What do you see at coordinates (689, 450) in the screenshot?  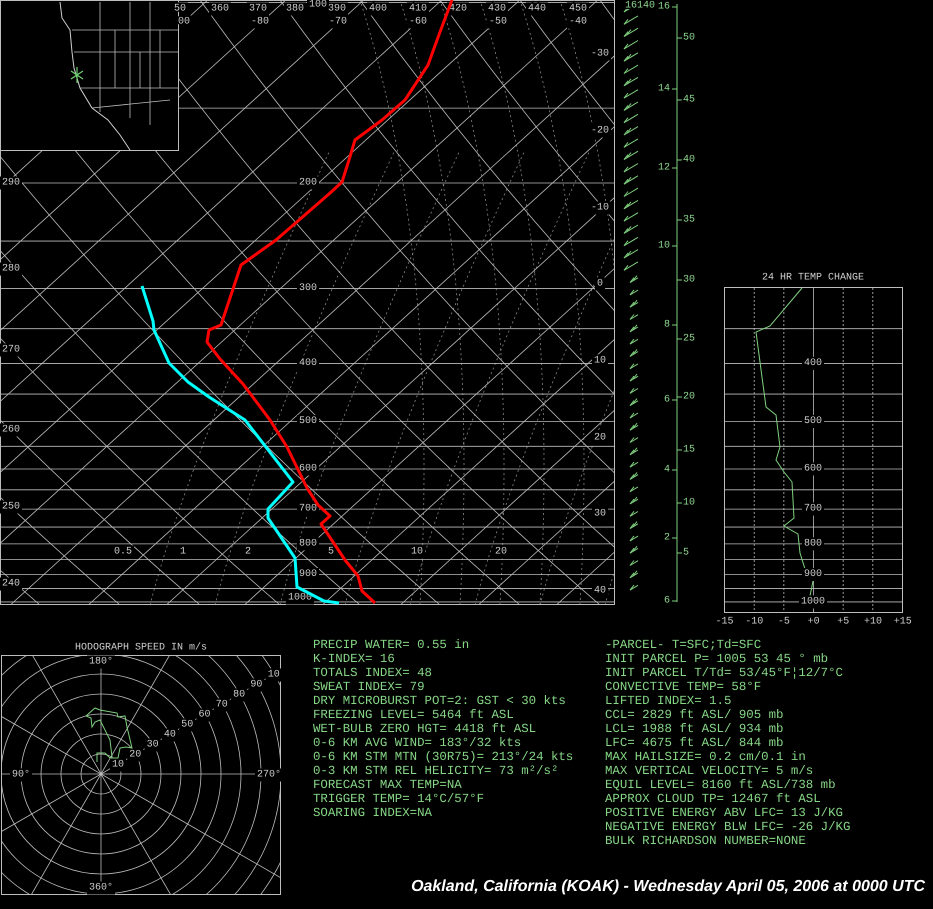 I see `height-label: 15` at bounding box center [689, 450].